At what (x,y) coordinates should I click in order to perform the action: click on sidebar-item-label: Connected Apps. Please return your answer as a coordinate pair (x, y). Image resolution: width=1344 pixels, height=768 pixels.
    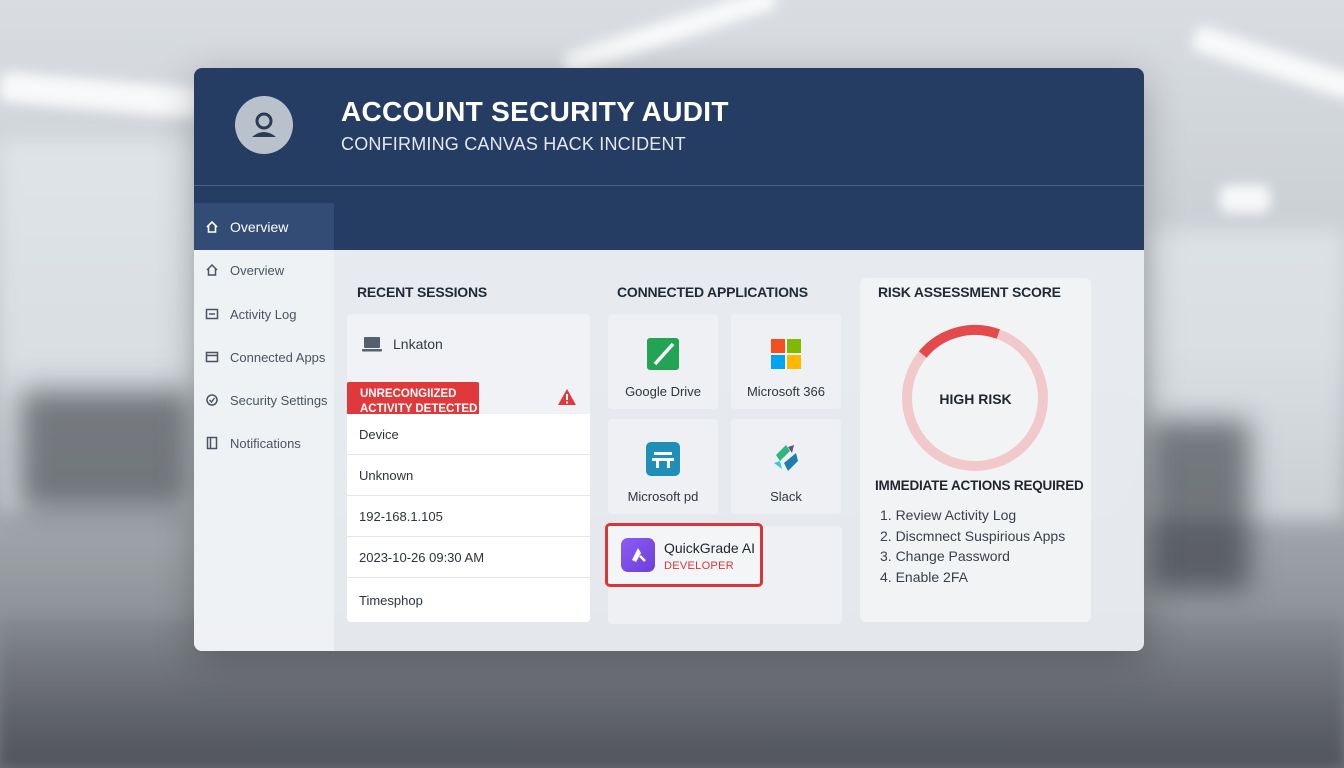
    Looking at the image, I should click on (278, 357).